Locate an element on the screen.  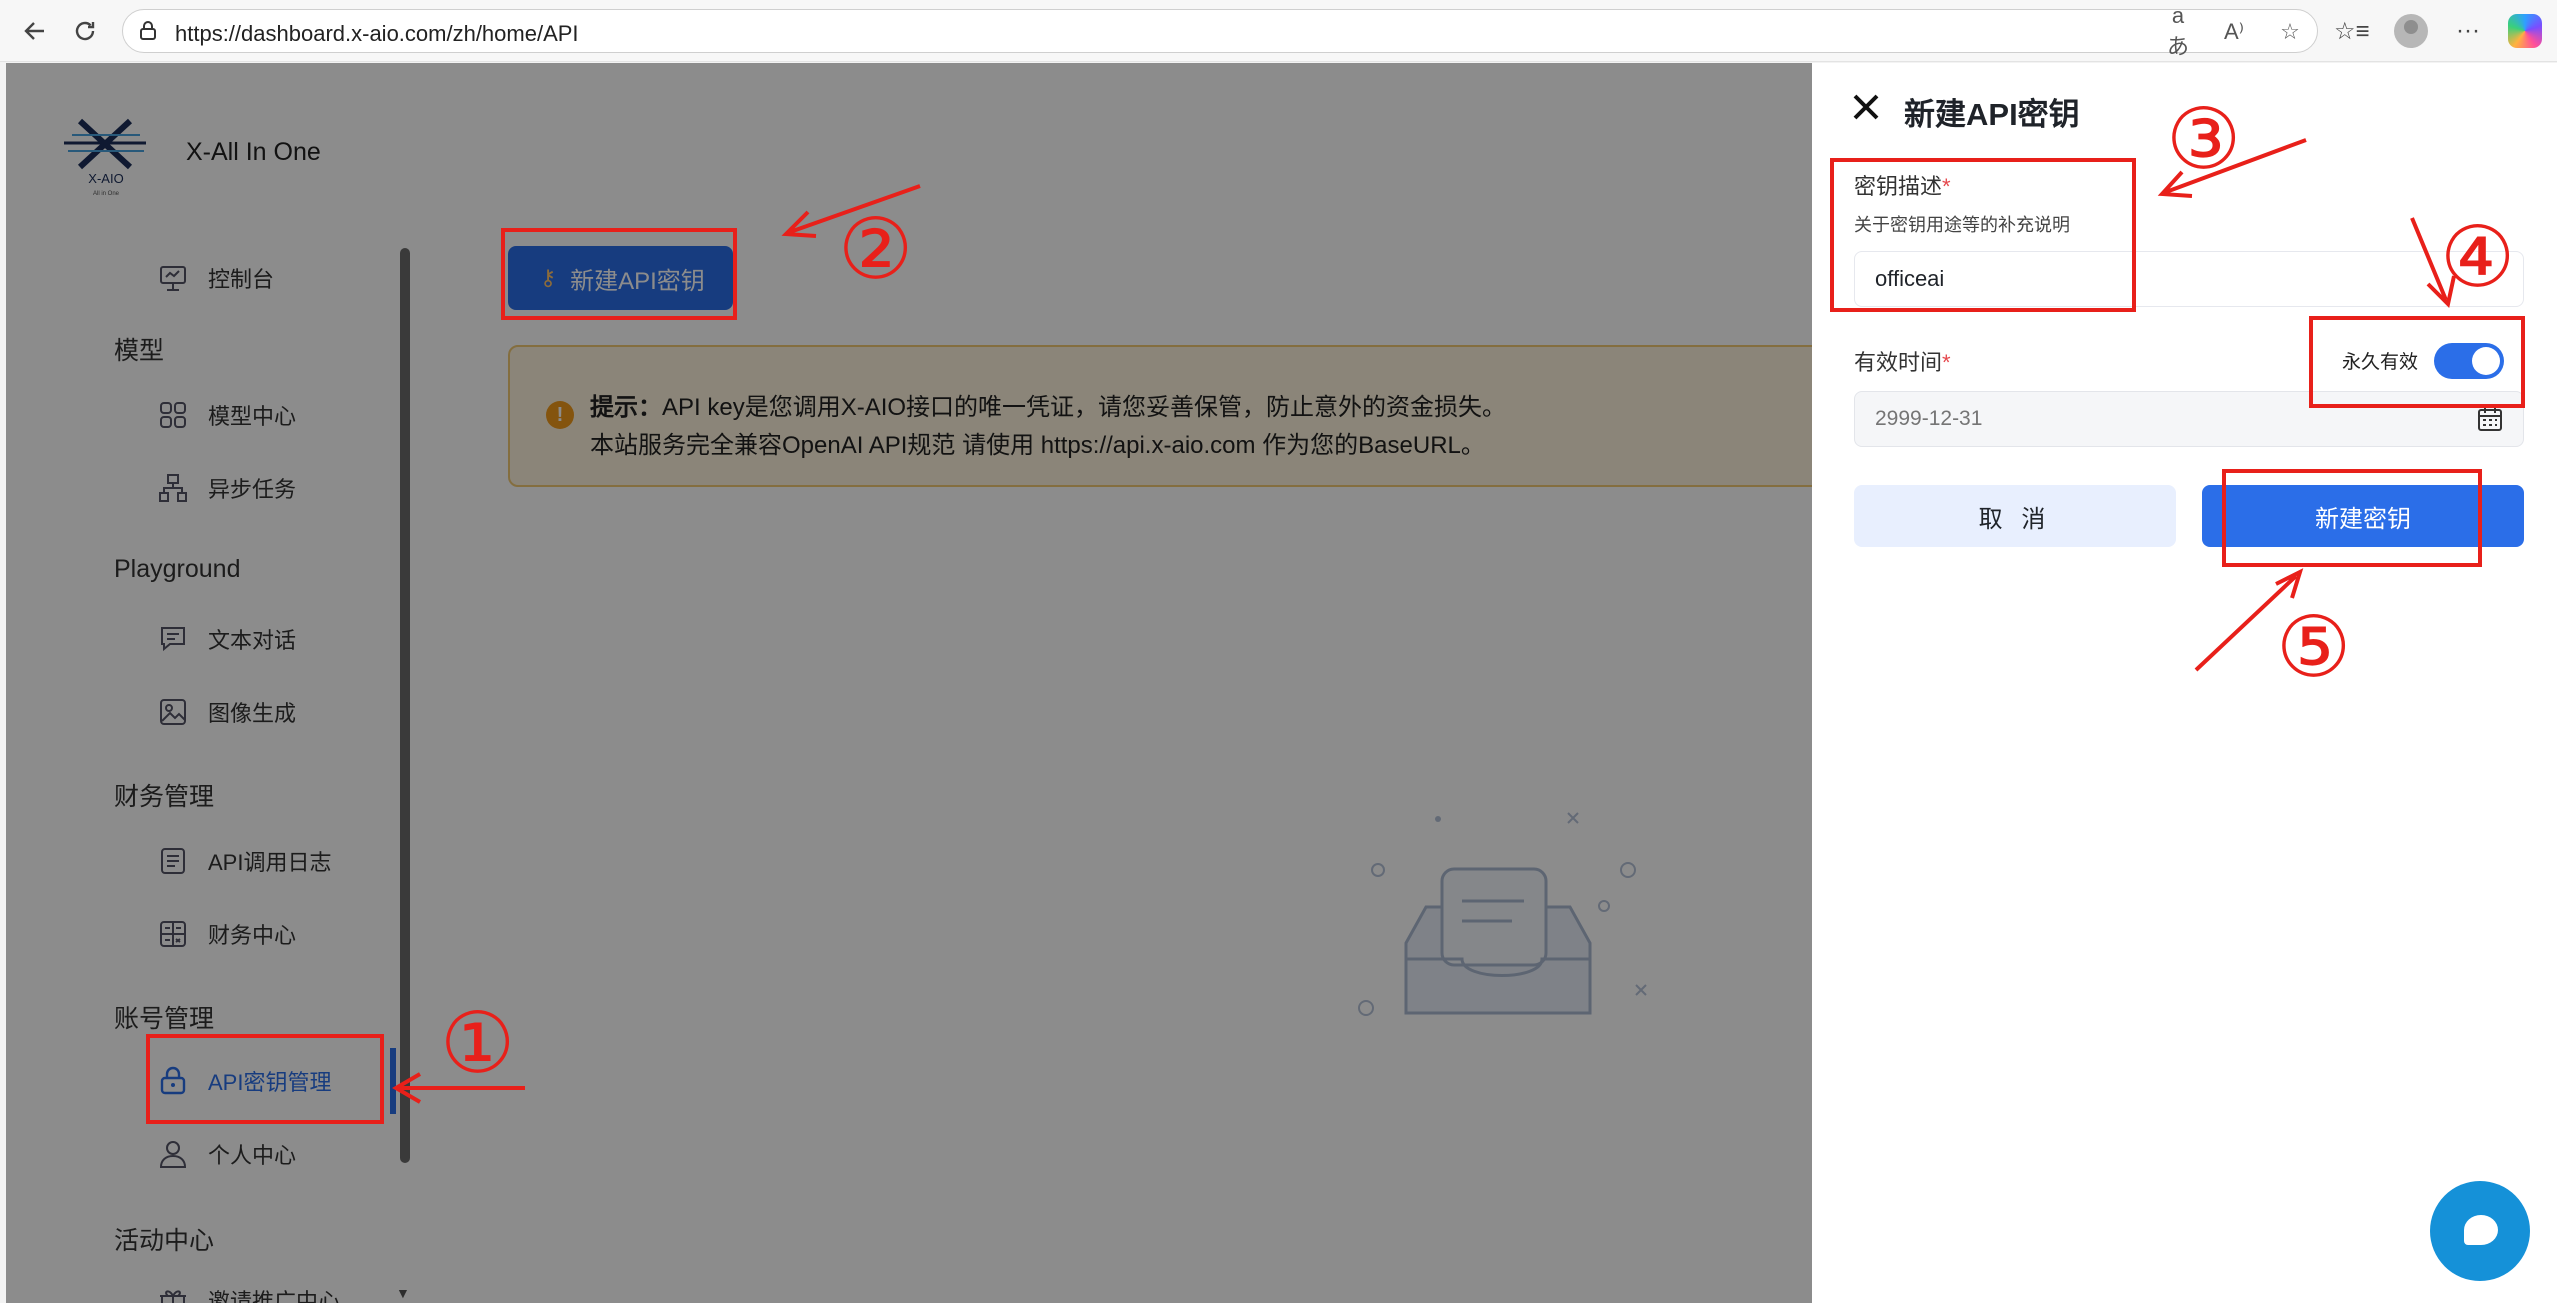
lock-icon is located at coordinates (148, 33).